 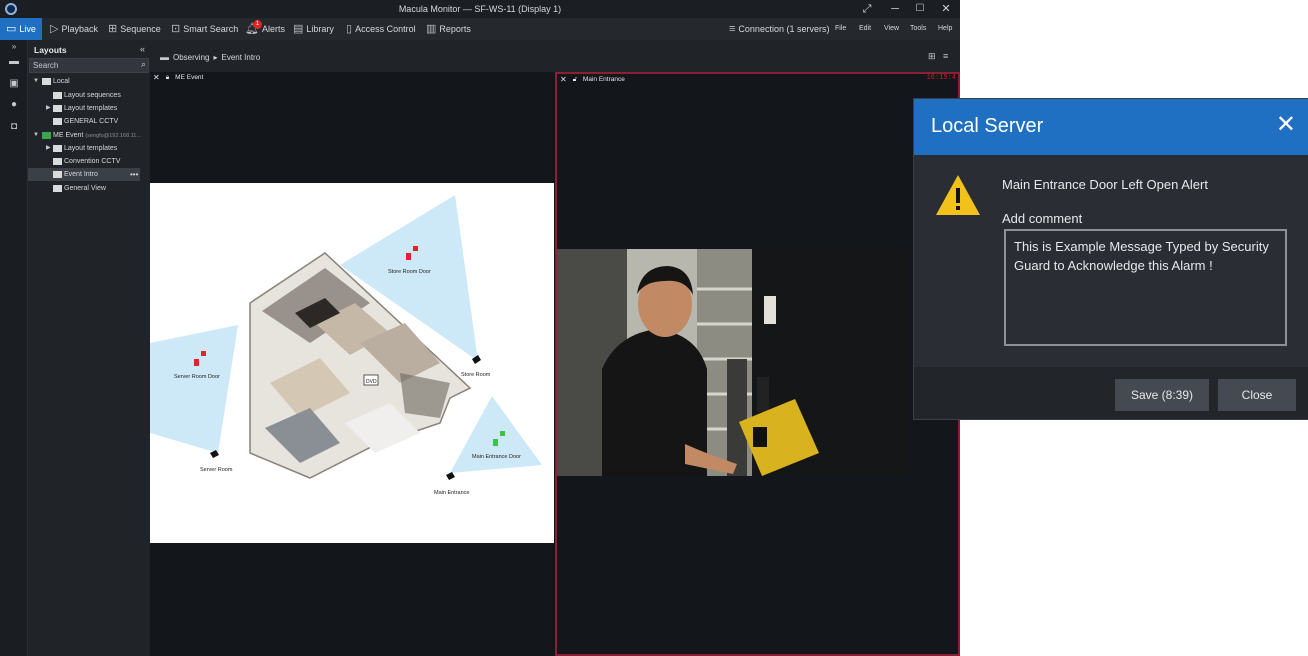 I want to click on main-entrance-door-unlocked-marker, so click(x=495, y=442).